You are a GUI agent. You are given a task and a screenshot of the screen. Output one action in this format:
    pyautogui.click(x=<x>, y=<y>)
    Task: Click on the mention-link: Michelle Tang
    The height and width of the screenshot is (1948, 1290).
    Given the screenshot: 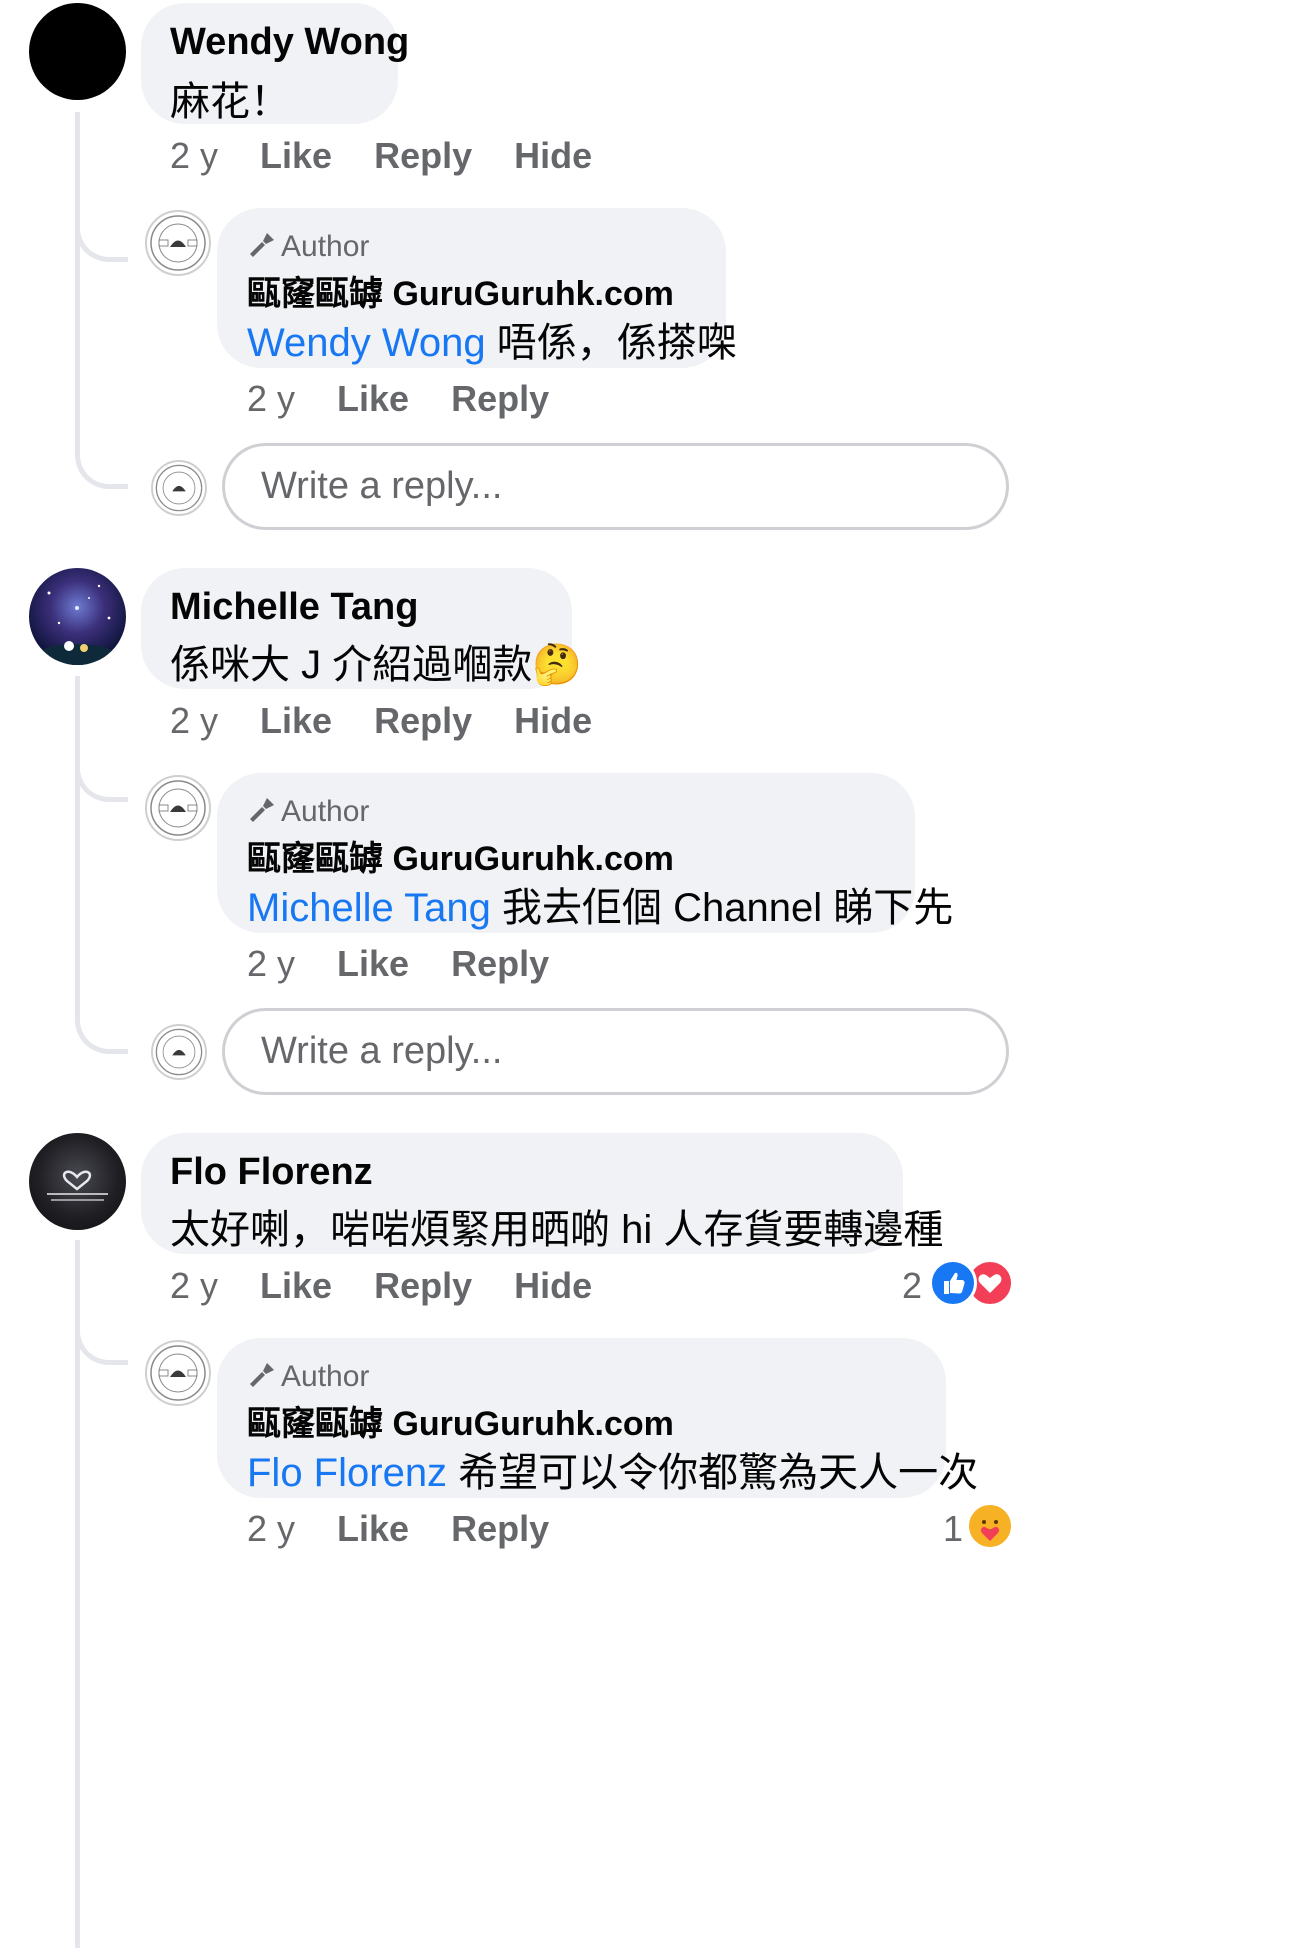 What is the action you would take?
    pyautogui.click(x=369, y=908)
    